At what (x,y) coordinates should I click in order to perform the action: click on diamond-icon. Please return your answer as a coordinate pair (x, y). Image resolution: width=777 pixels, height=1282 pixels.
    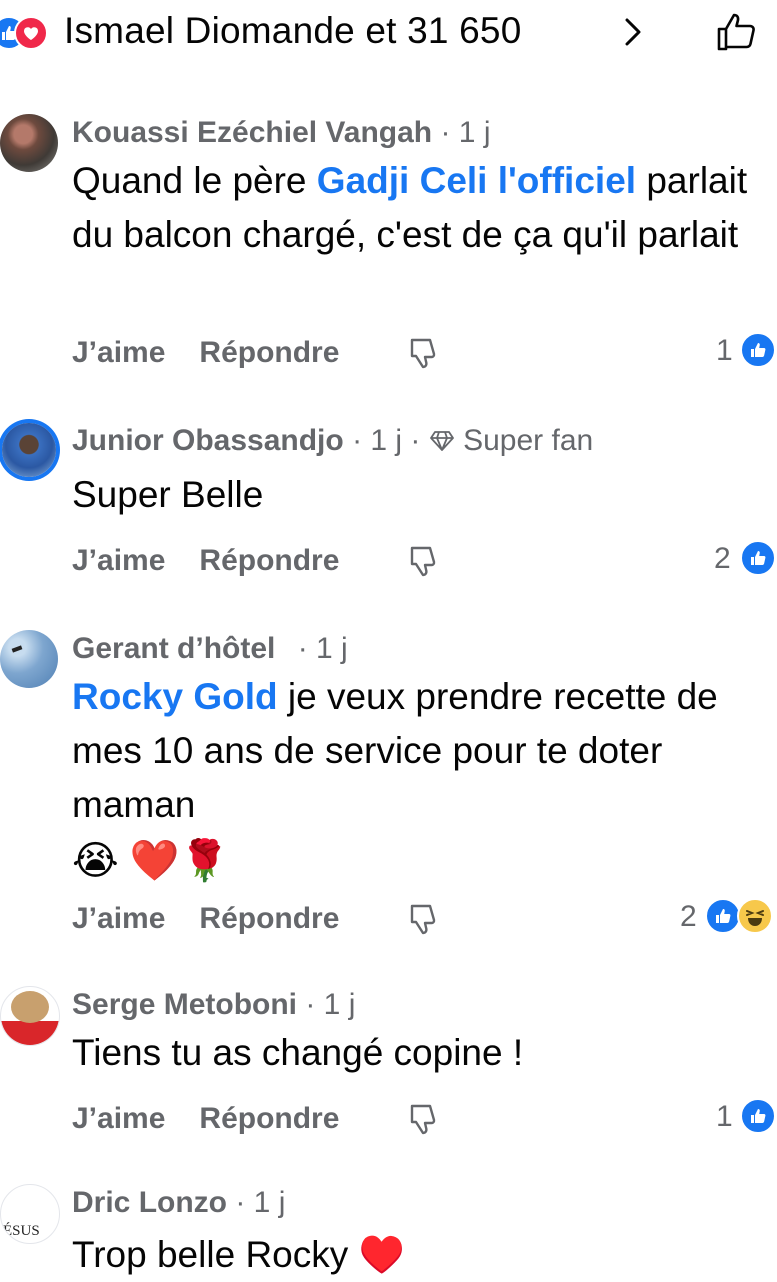
    Looking at the image, I should click on (441, 441).